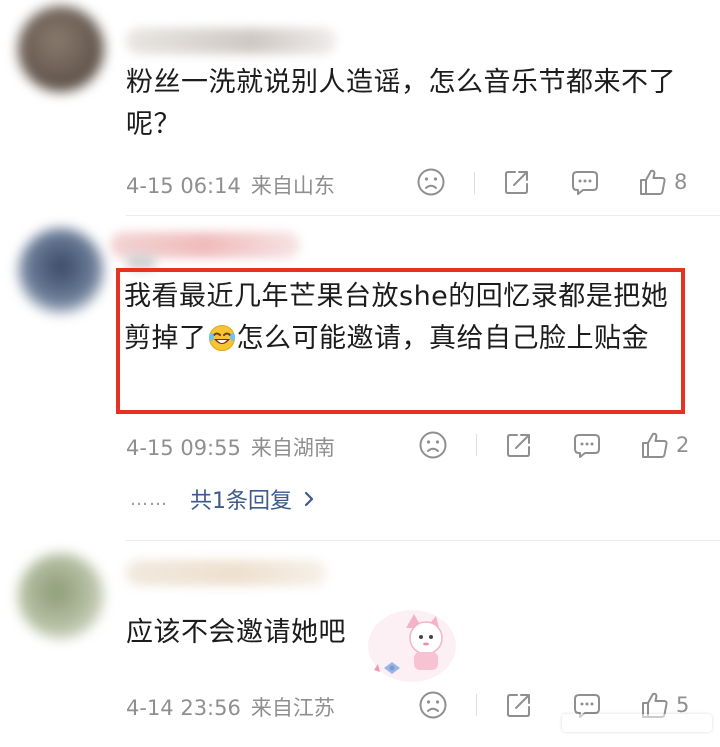 The width and height of the screenshot is (720, 747). What do you see at coordinates (309, 499) in the screenshot?
I see `chevron-right-icon` at bounding box center [309, 499].